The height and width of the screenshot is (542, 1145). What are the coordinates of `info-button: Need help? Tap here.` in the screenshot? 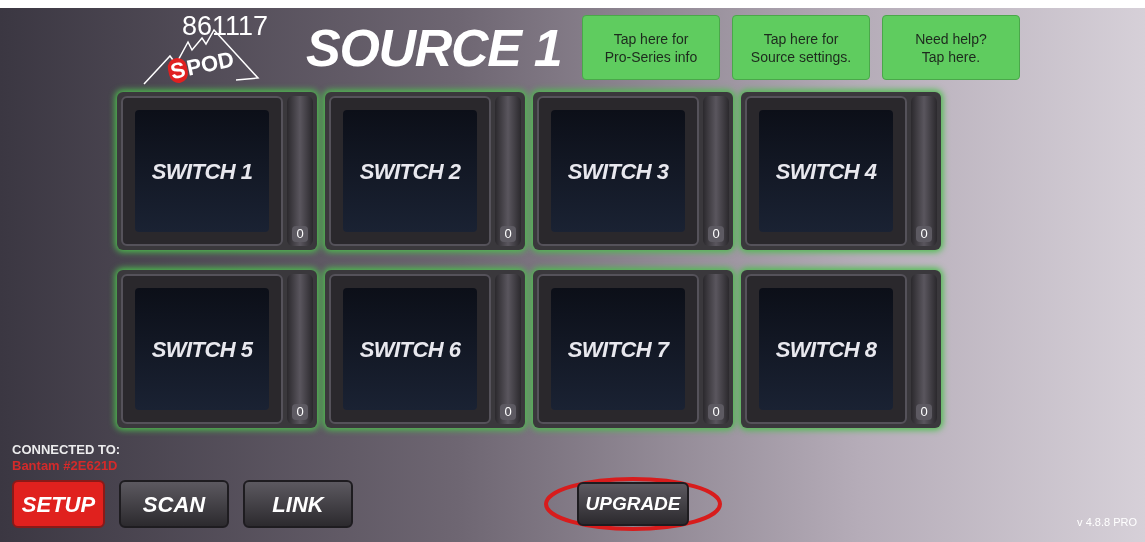 It's located at (951, 47).